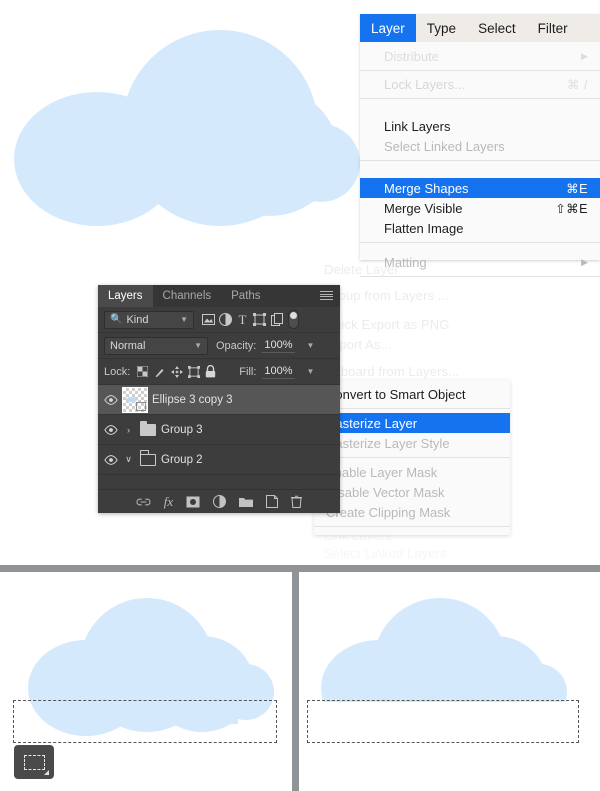  I want to click on rectangular-marquee-tool-badge, so click(34, 762).